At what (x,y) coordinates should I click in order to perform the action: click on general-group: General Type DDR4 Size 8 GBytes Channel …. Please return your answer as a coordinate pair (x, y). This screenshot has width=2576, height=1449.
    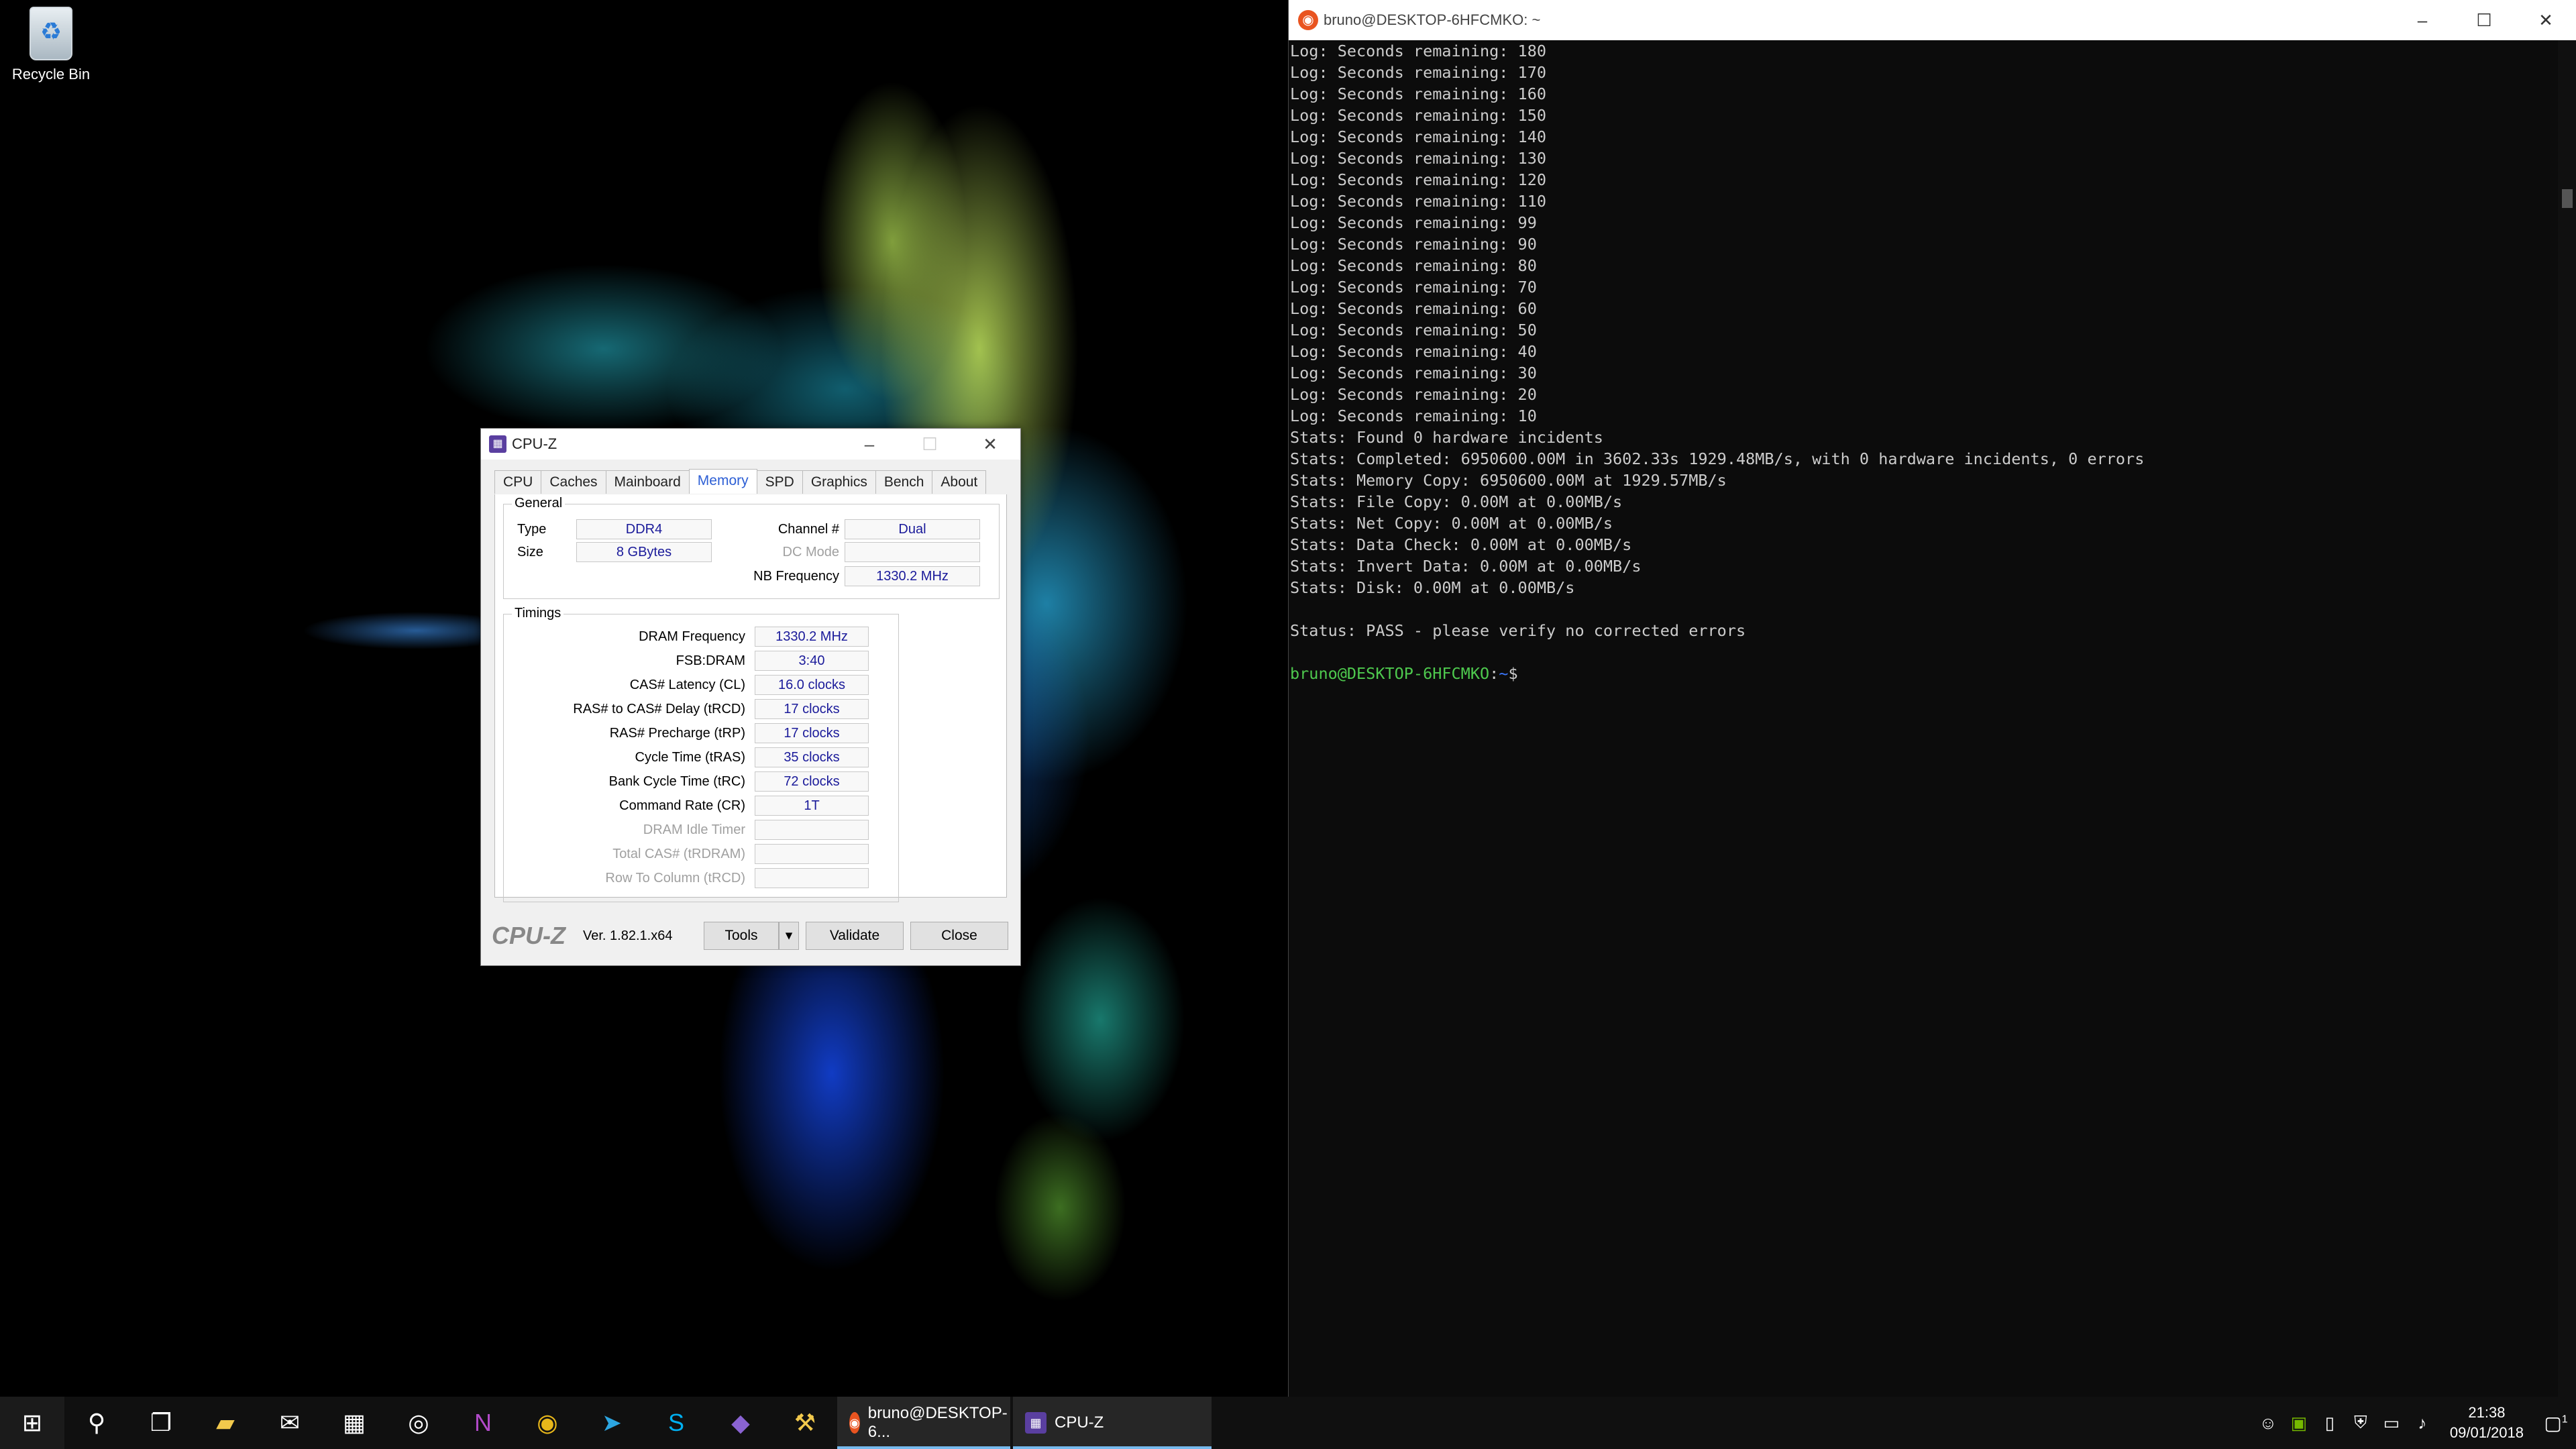
    Looking at the image, I should click on (751, 547).